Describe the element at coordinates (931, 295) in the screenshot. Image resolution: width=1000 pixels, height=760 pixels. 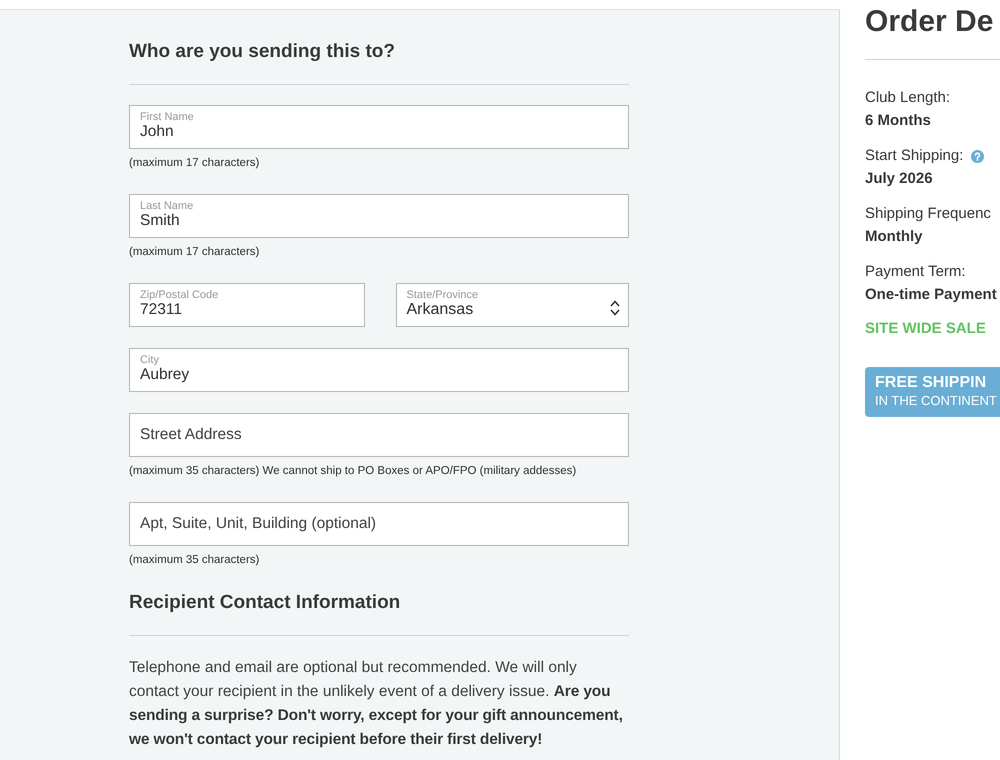
I see `detail-value: One-time Payment` at that location.